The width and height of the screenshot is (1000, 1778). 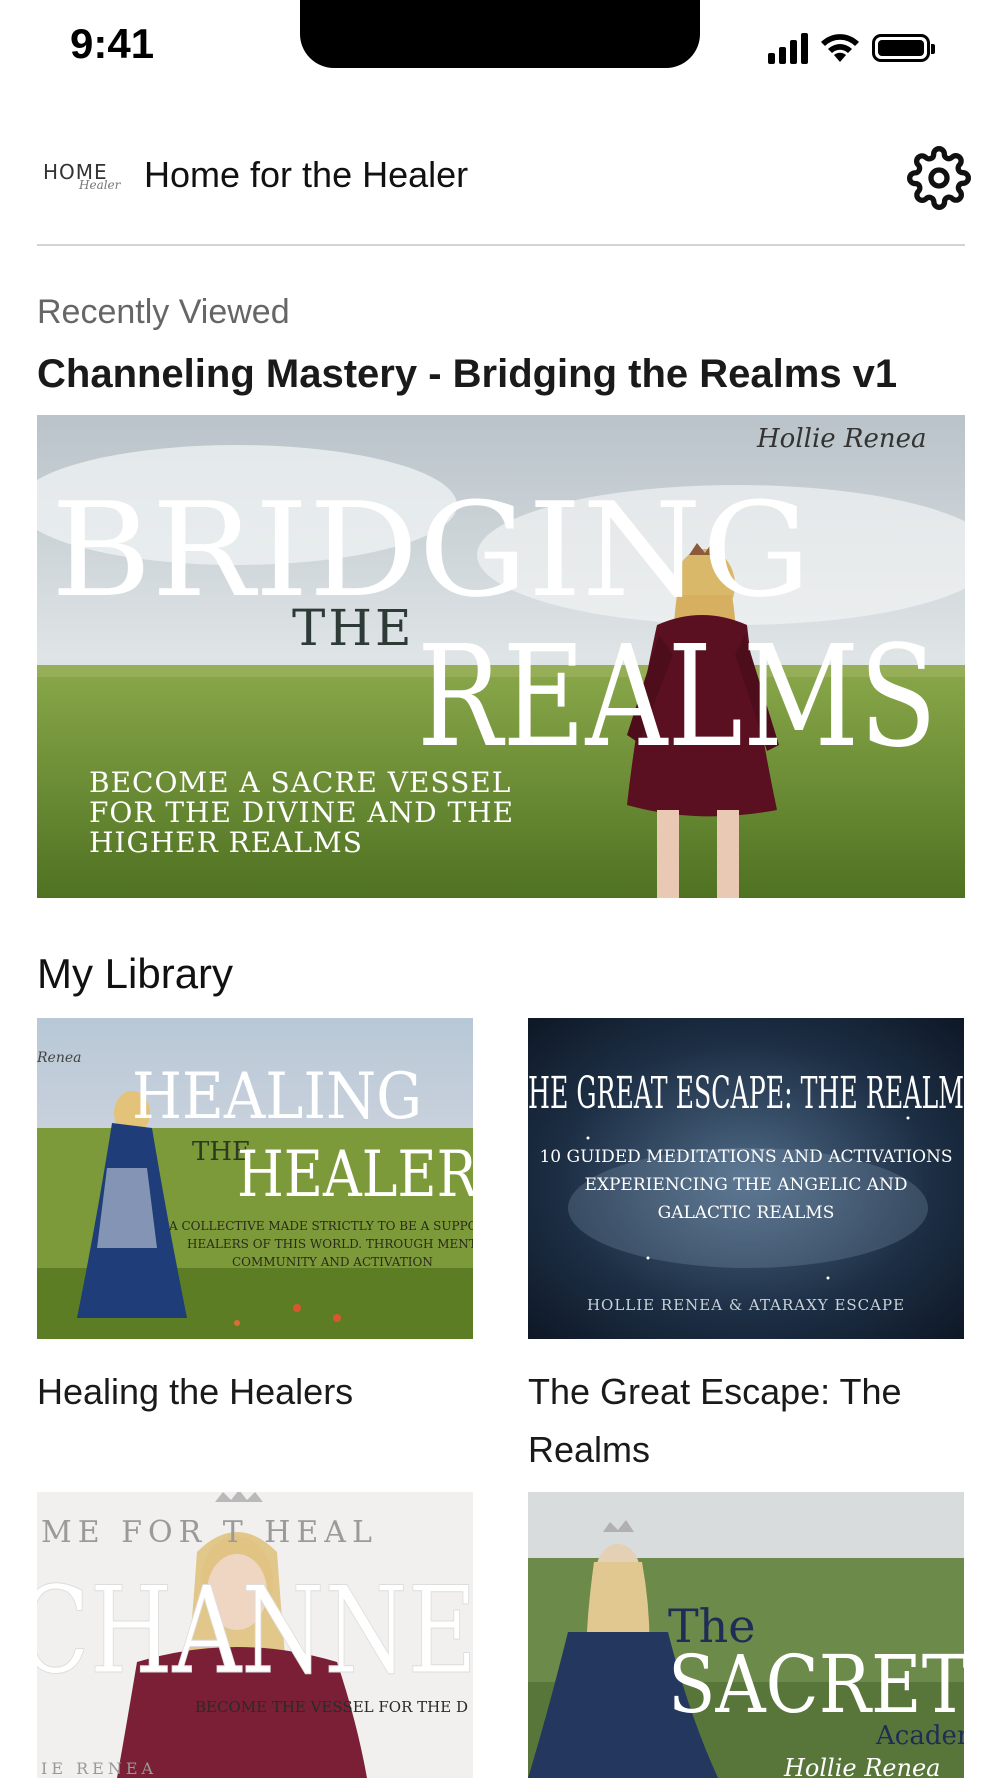 I want to click on logo-script: Healer, so click(x=100, y=185).